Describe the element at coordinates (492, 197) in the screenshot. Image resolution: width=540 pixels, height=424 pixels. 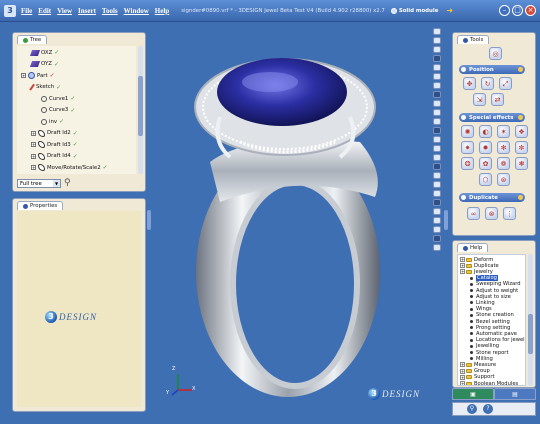
I see `section-duplicate: Duplicate` at that location.